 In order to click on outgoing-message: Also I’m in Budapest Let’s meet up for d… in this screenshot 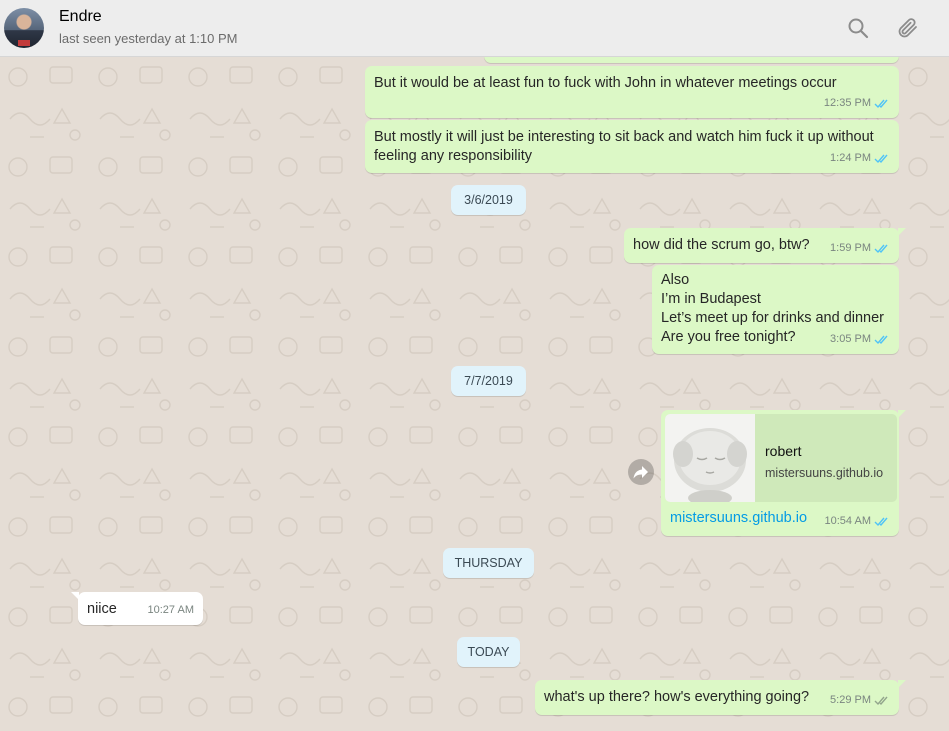, I will do `click(775, 309)`.